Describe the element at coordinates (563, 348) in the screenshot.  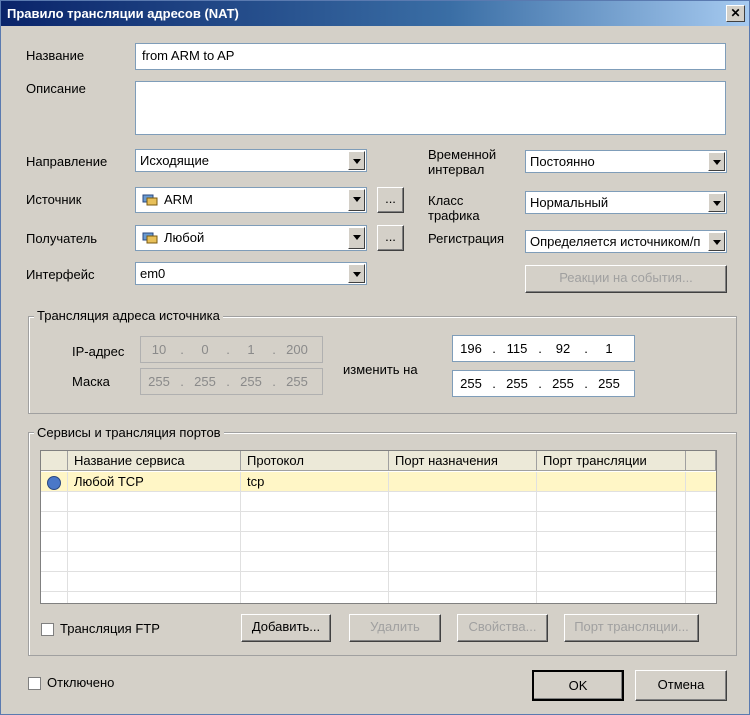
I see `new-ip-octet: 92` at that location.